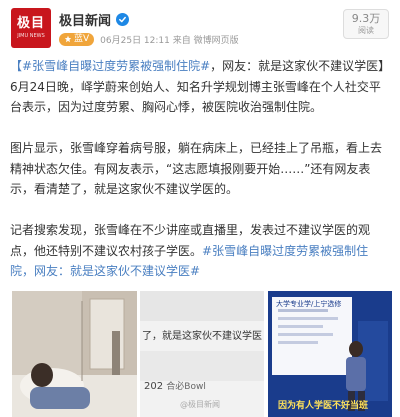 This screenshot has width=400, height=417. I want to click on avatar: 极目 JIMU NEWS, so click(31, 28).